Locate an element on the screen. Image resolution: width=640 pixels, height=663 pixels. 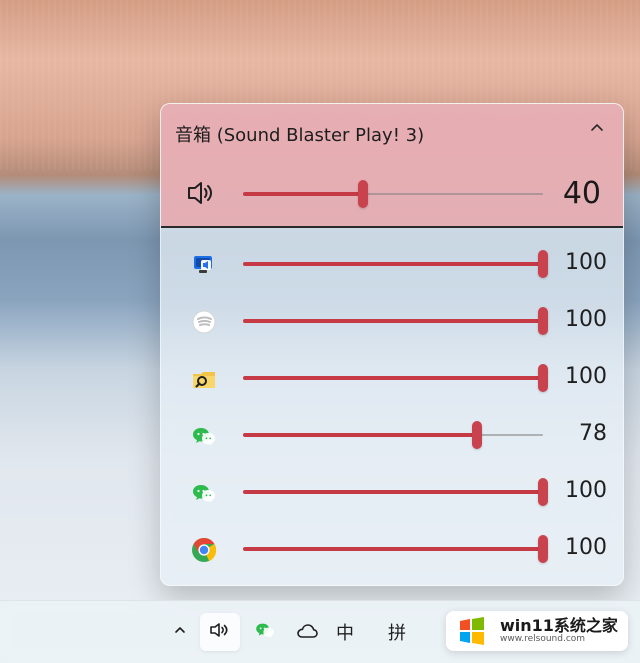
master-volume-slider is located at coordinates (393, 194).